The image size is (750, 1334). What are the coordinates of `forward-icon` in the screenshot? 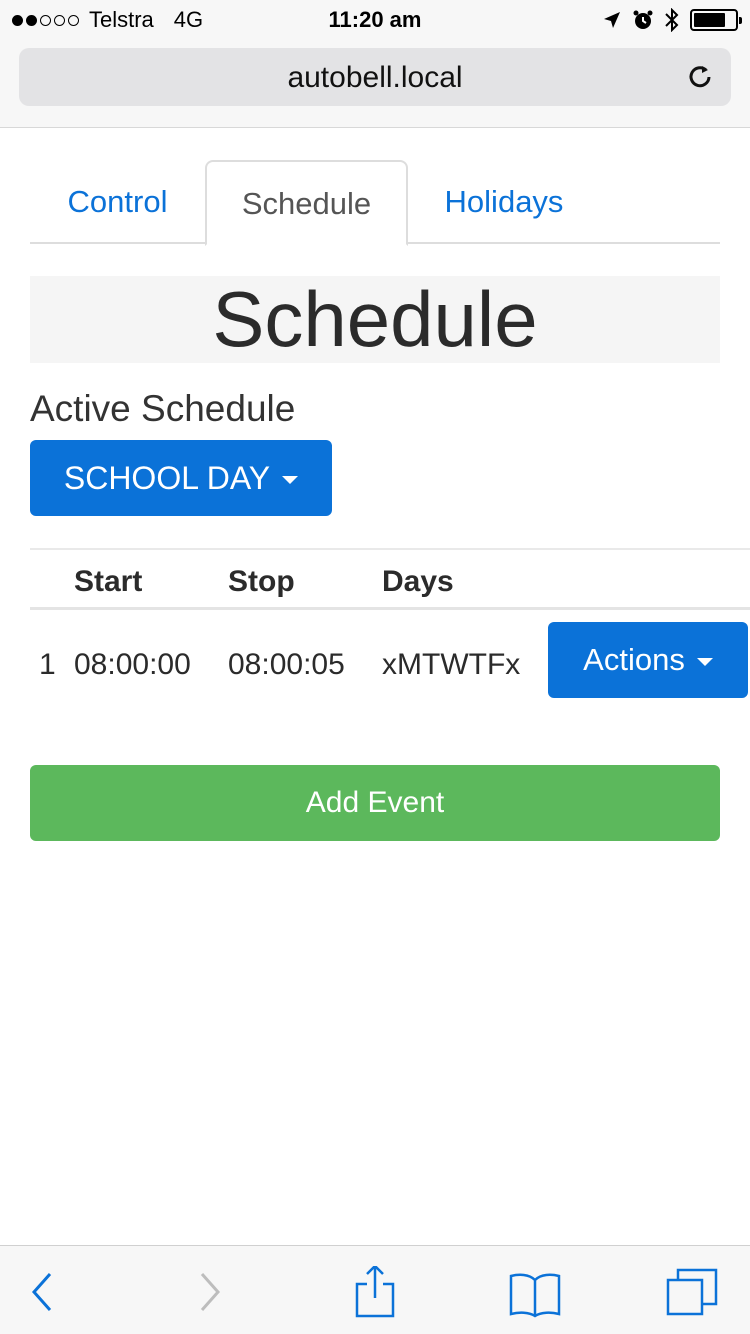 It's located at (210, 1292).